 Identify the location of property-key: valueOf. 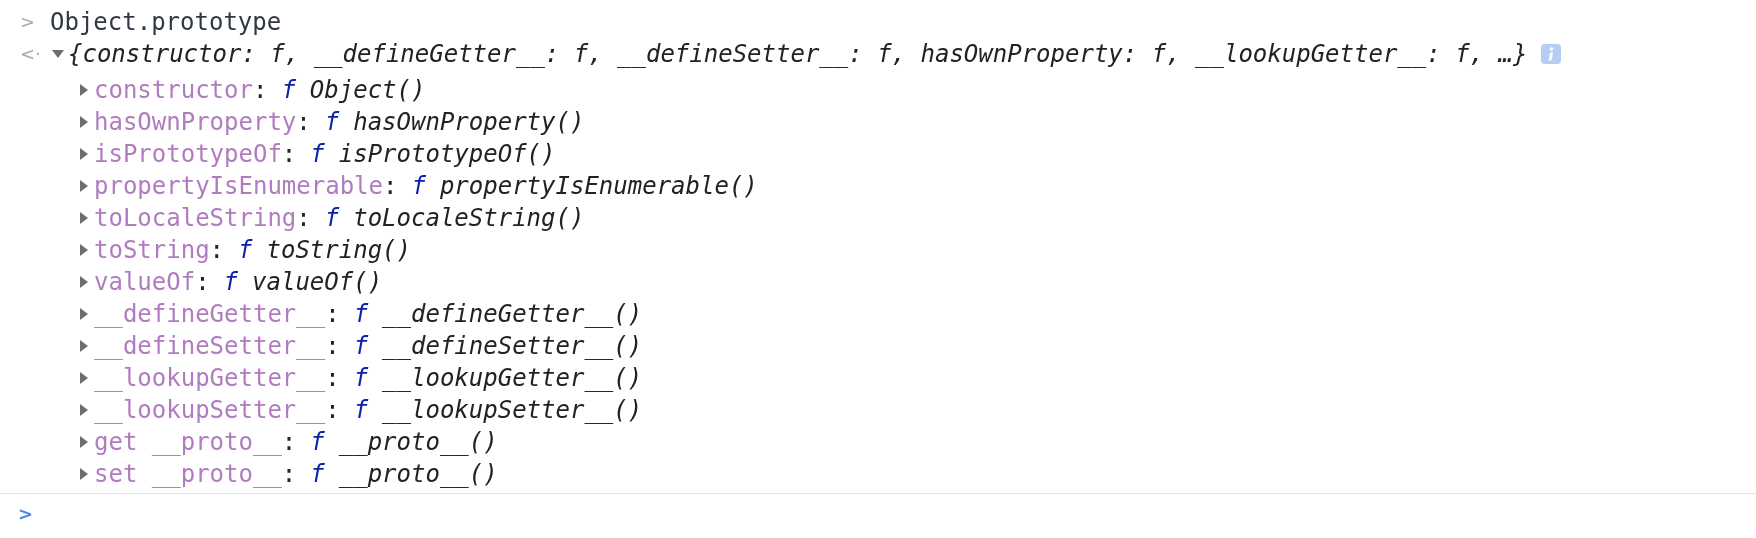
(145, 282).